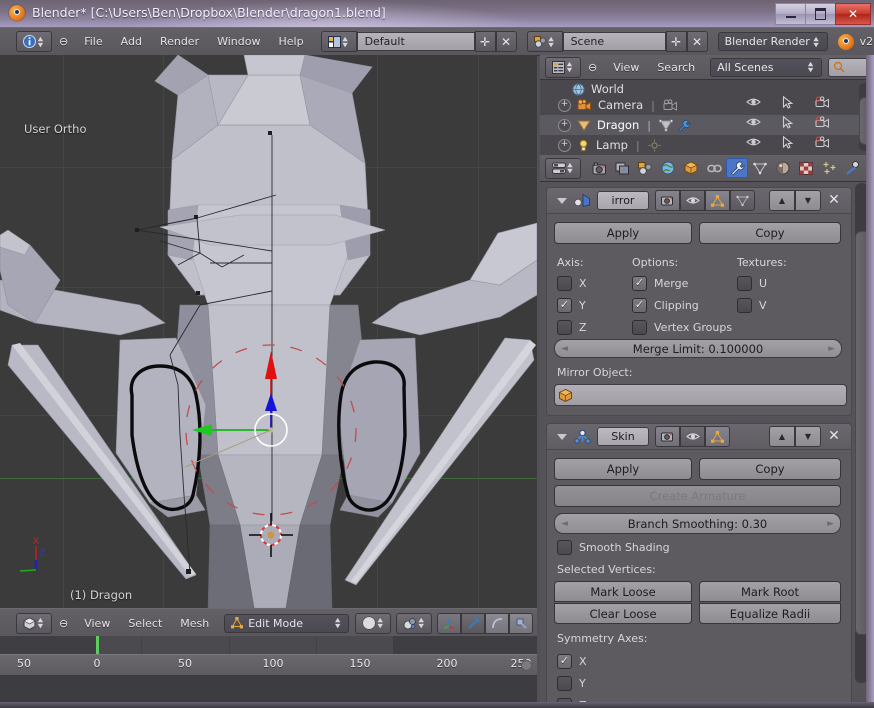 Image resolution: width=874 pixels, height=708 pixels. I want to click on delete-scene-button: ✕, so click(697, 41).